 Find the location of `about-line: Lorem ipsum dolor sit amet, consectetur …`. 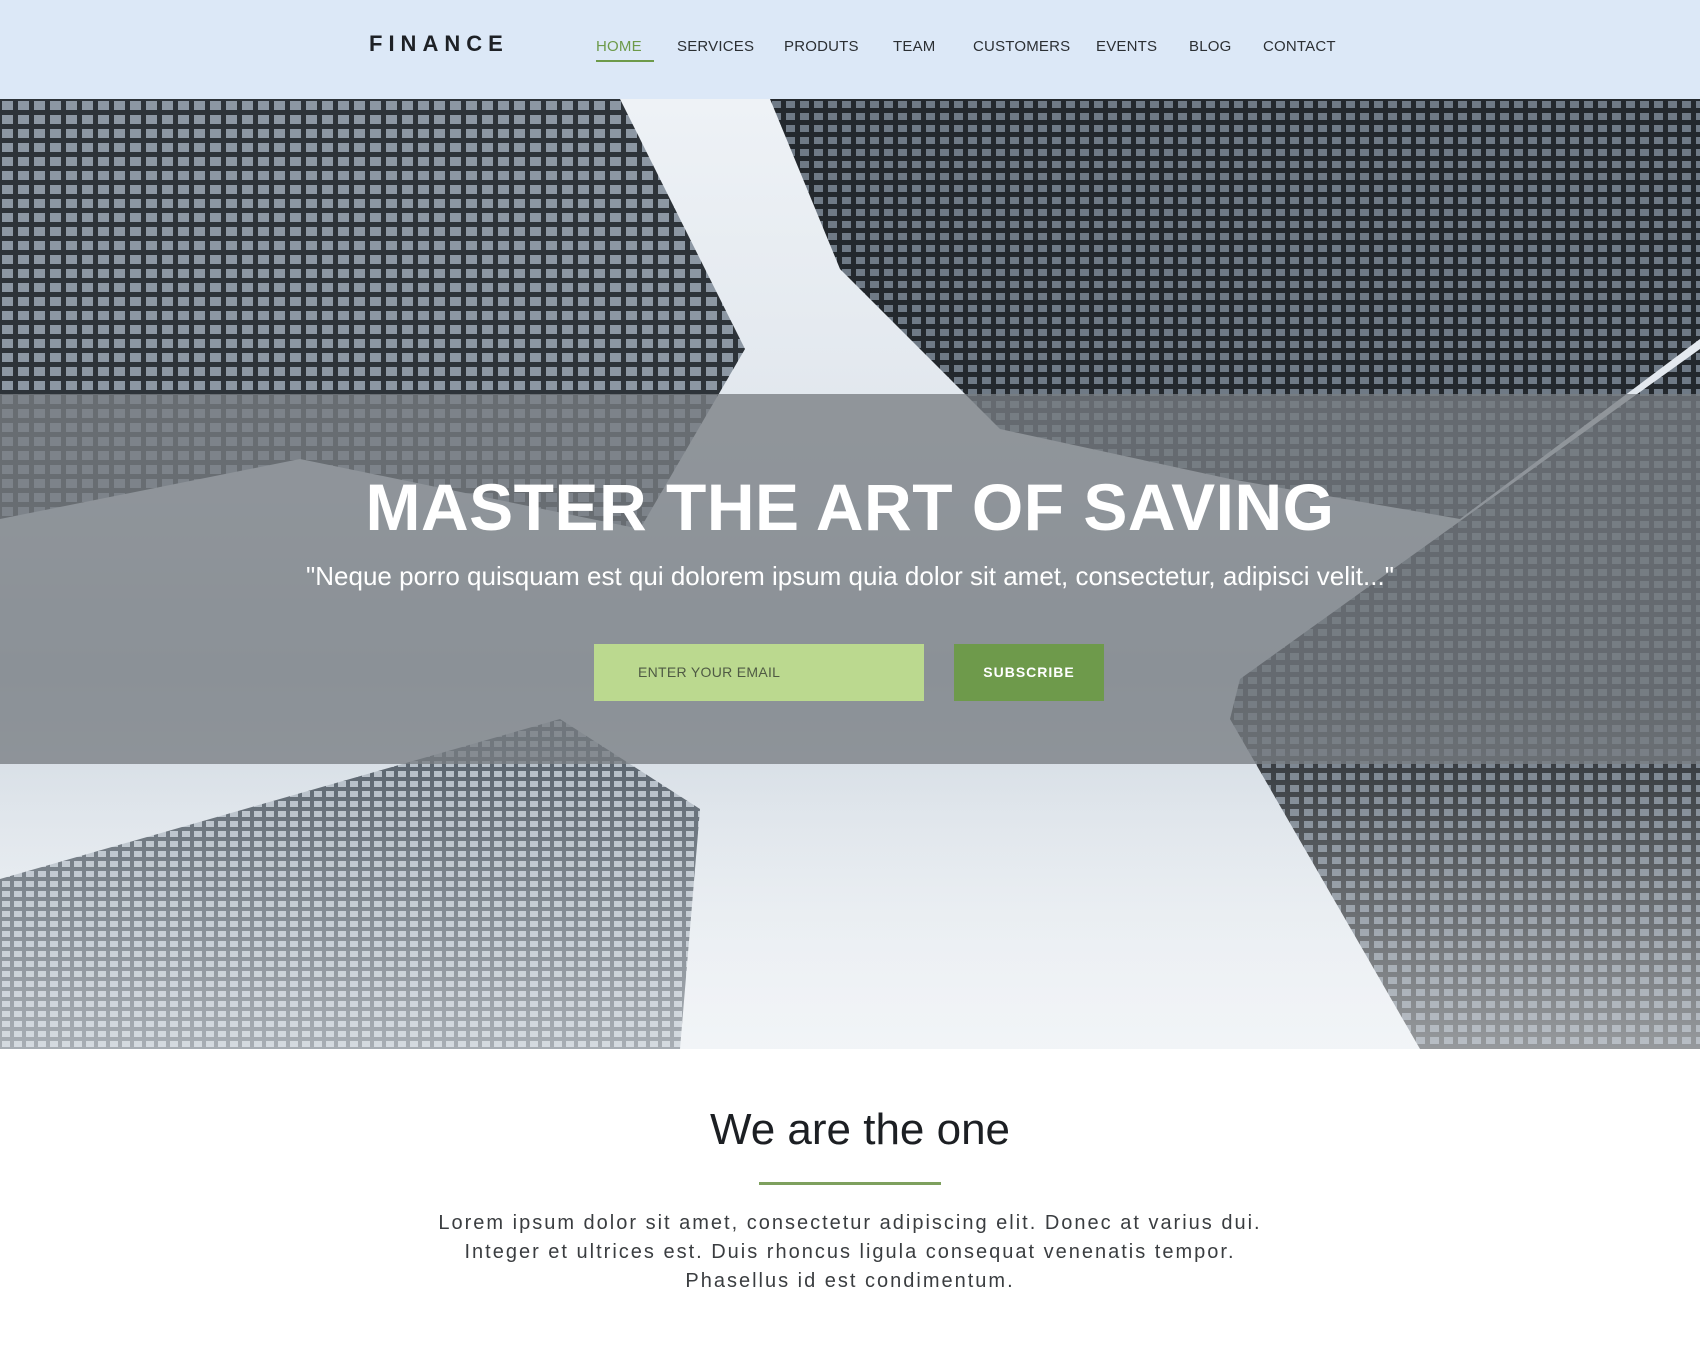

about-line: Lorem ipsum dolor sit amet, consectetur … is located at coordinates (850, 1223).